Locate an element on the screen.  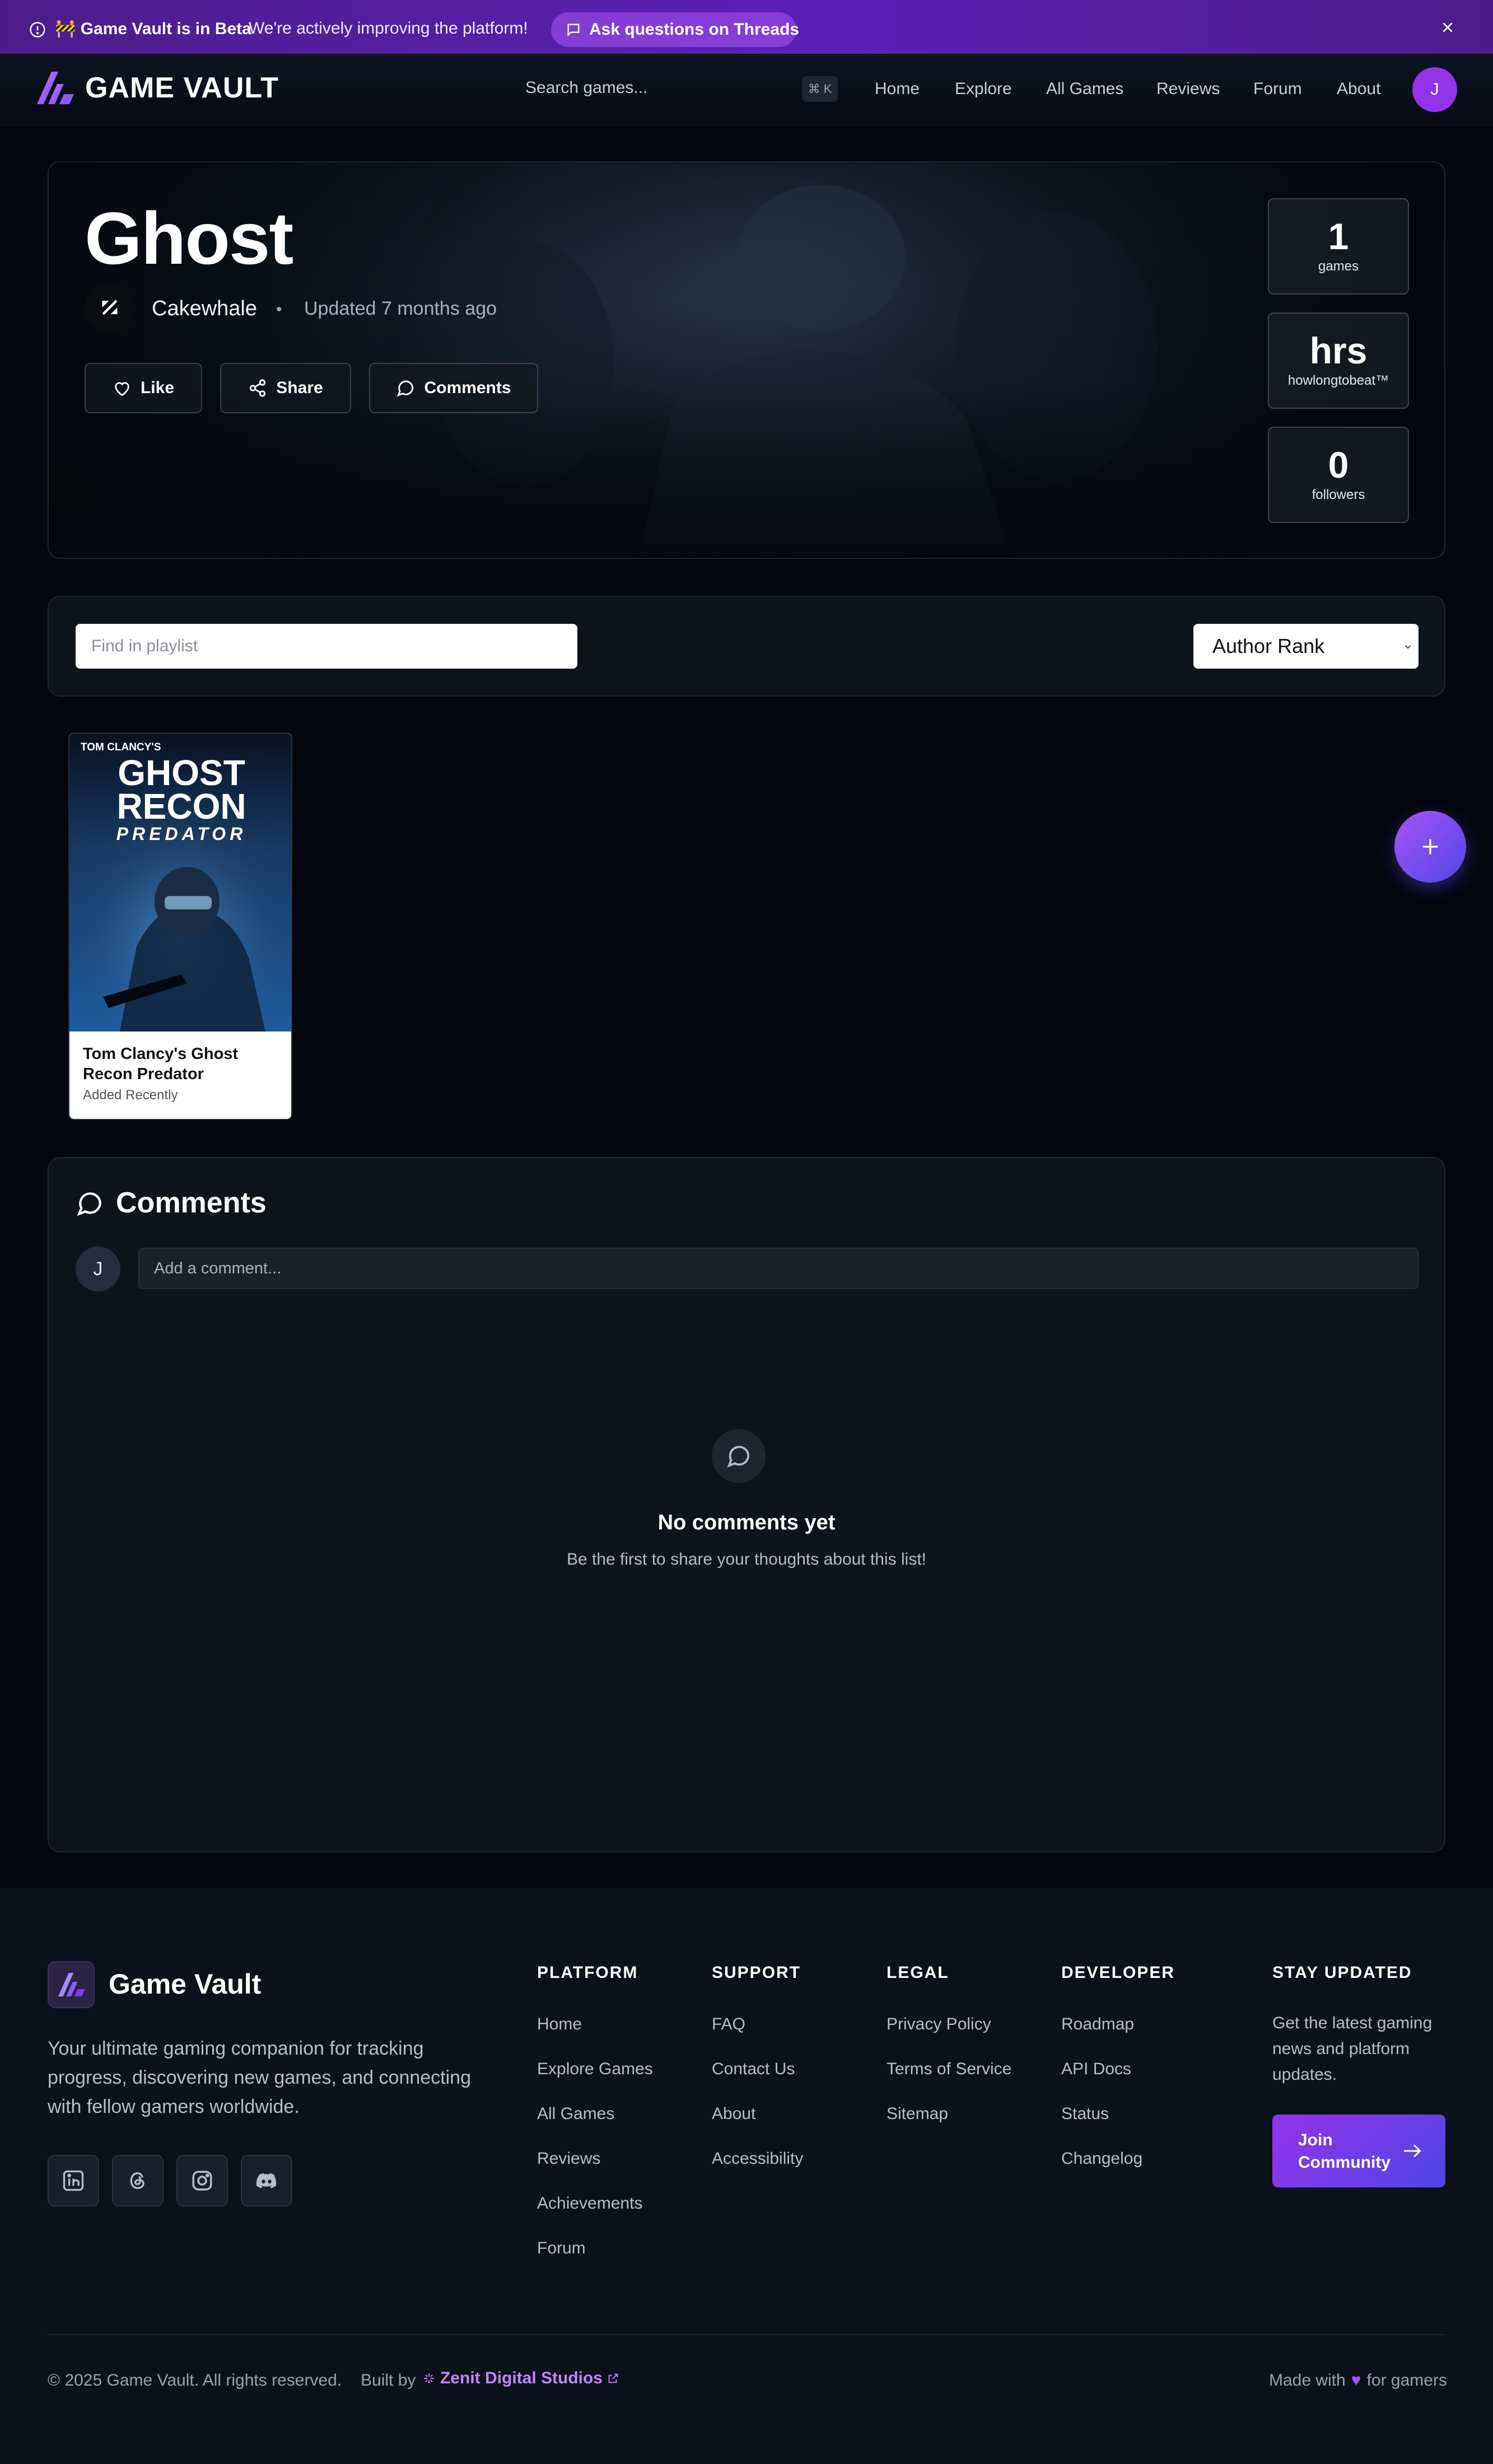
search-shortcut: ⌘ K is located at coordinates (820, 89).